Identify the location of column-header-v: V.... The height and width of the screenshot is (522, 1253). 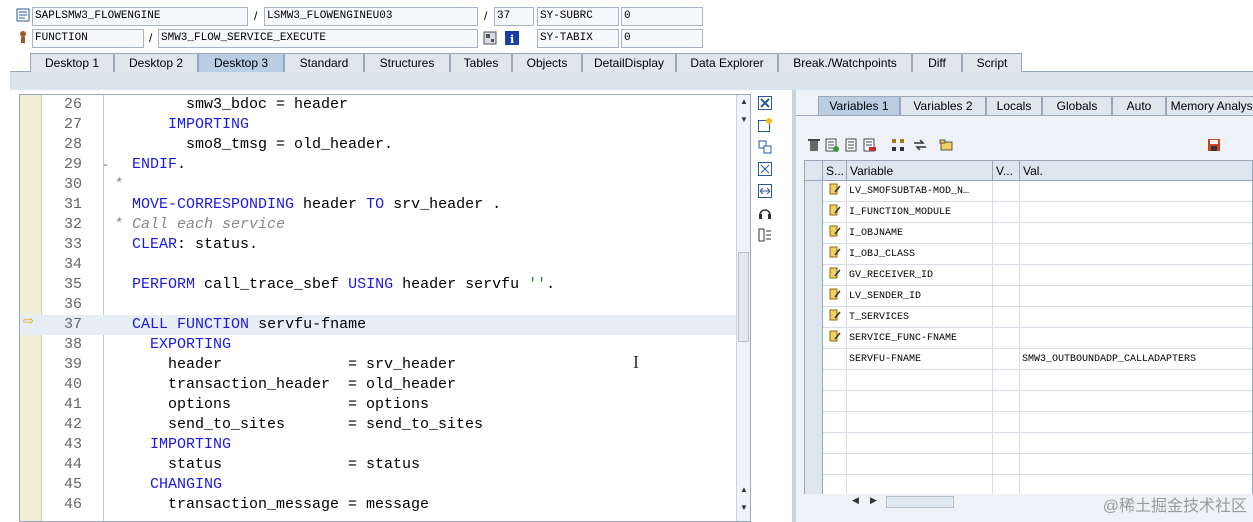
(1006, 171).